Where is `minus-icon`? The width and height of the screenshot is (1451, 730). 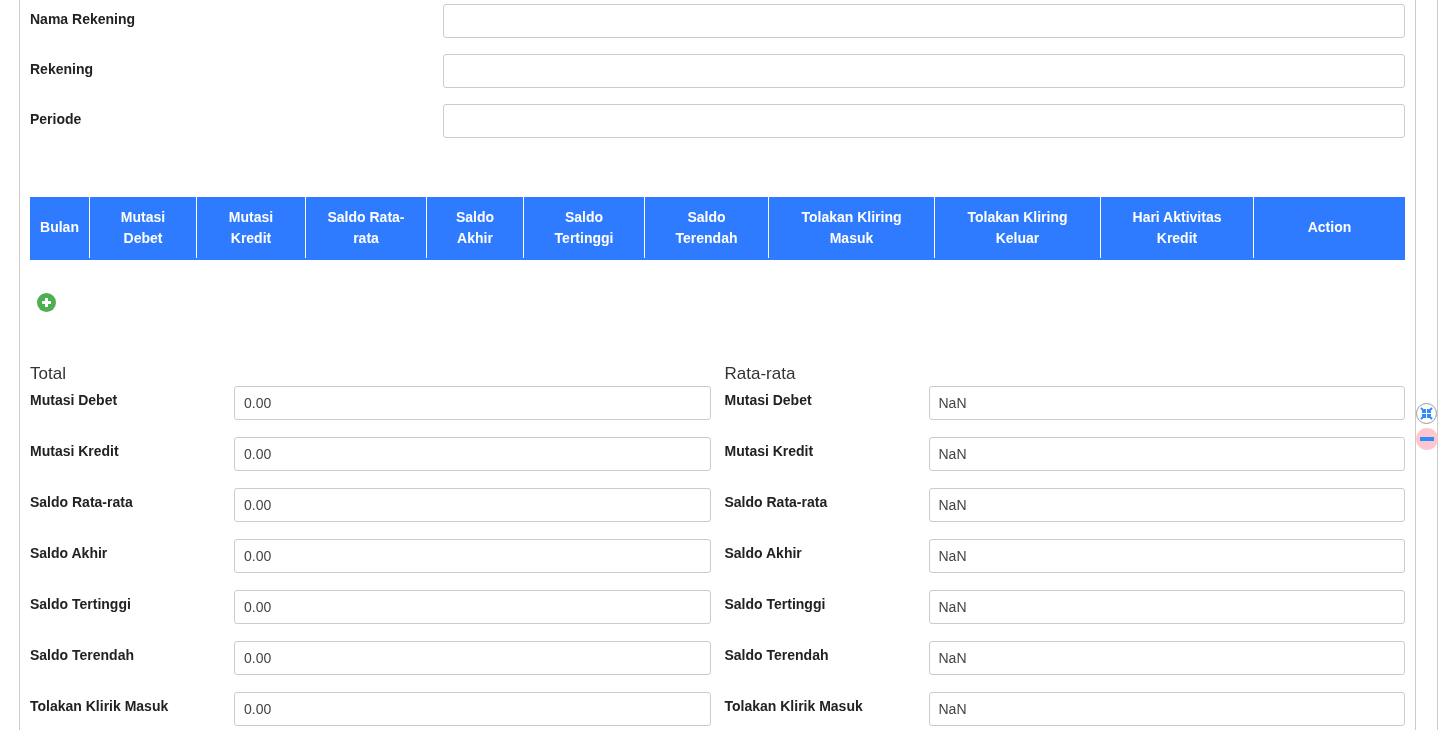
minus-icon is located at coordinates (1426, 439).